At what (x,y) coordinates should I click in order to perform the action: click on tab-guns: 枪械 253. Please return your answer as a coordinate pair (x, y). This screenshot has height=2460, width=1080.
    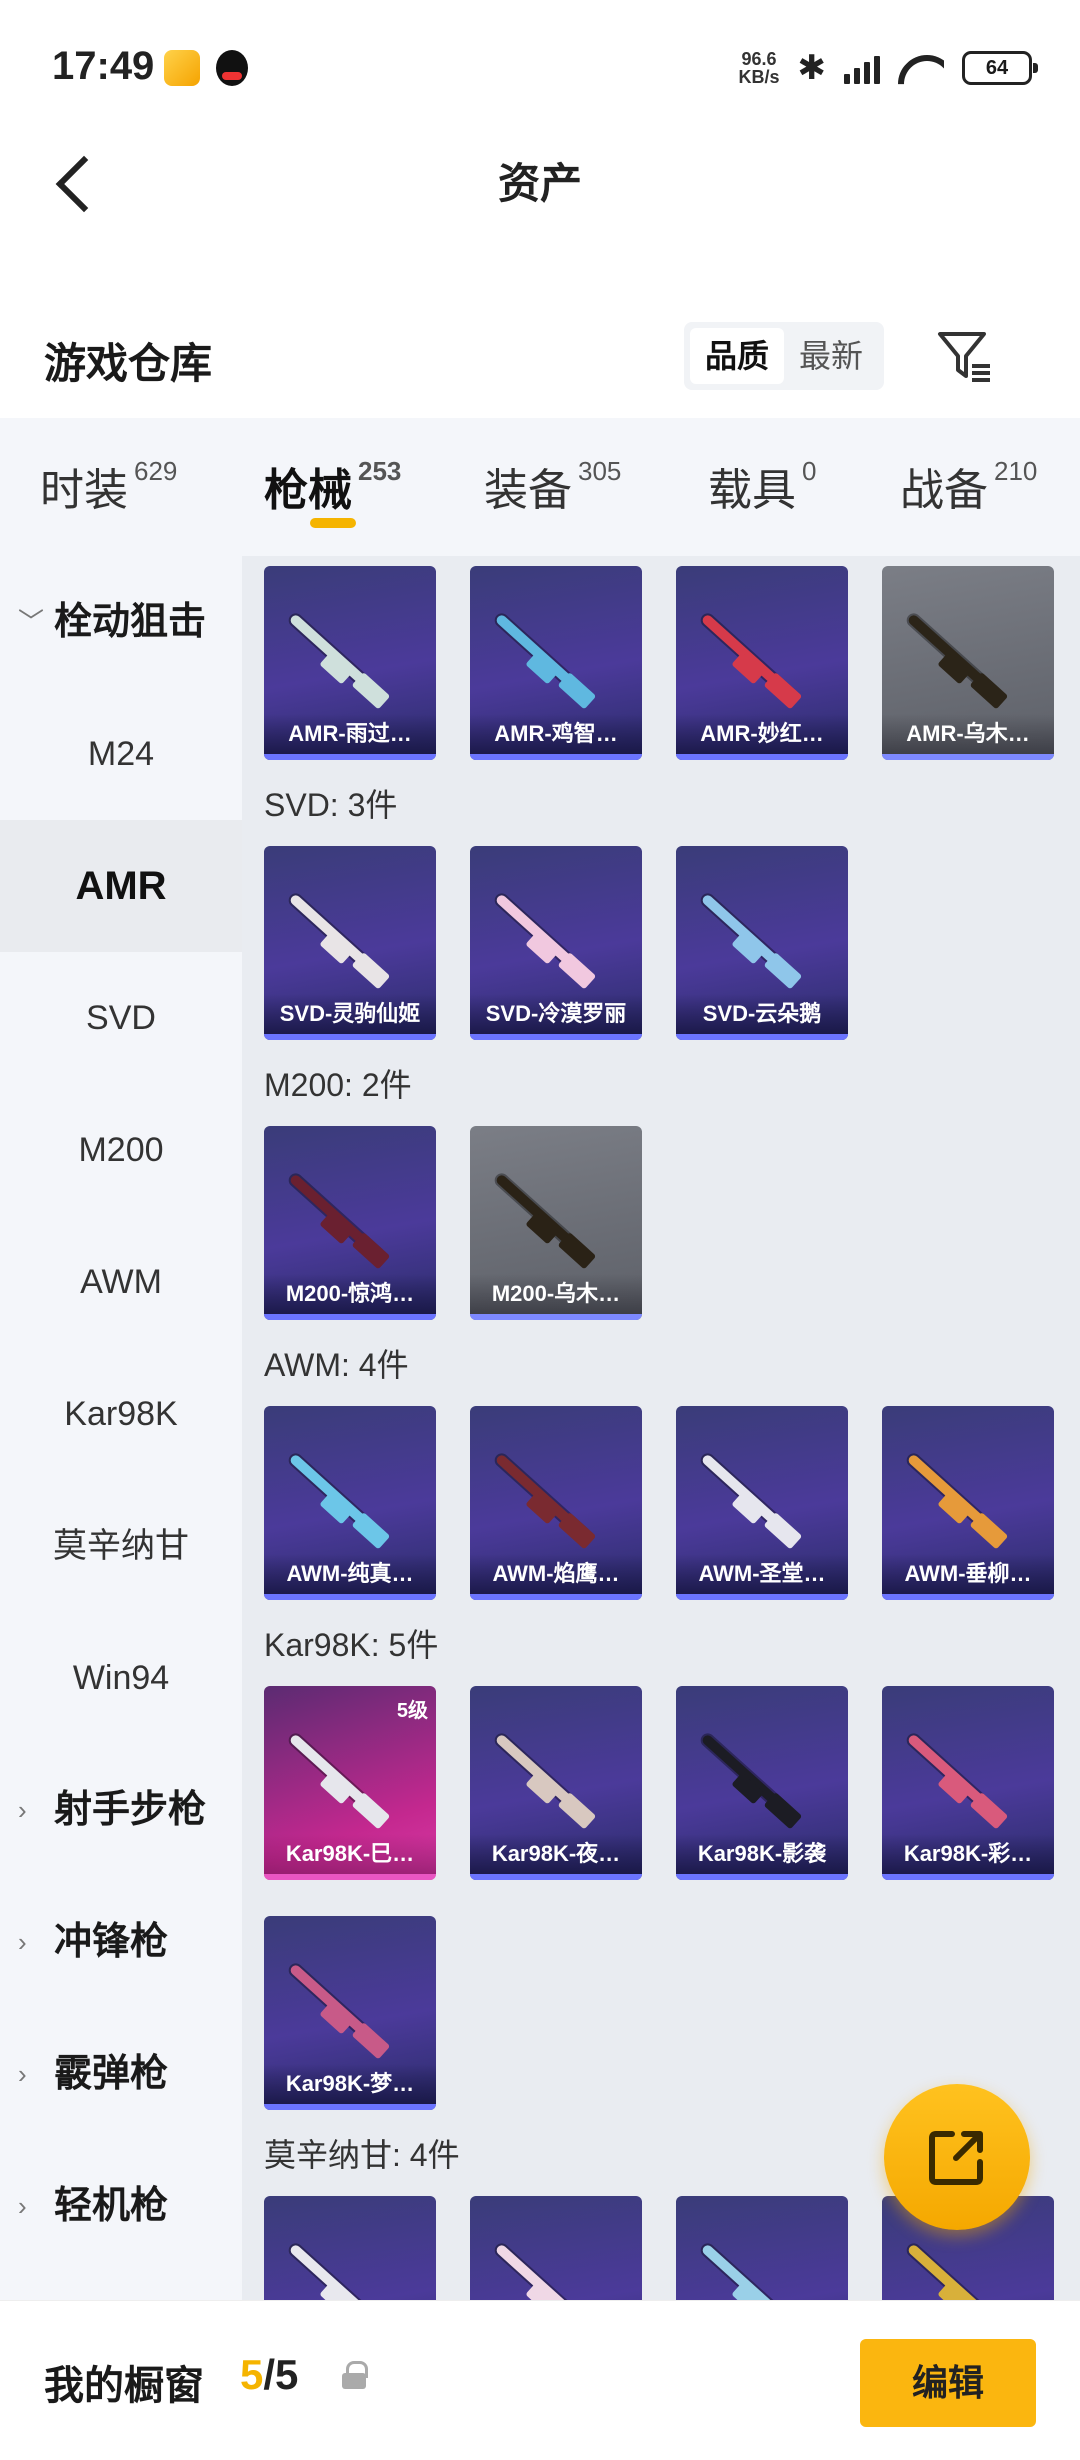
    Looking at the image, I should click on (332, 486).